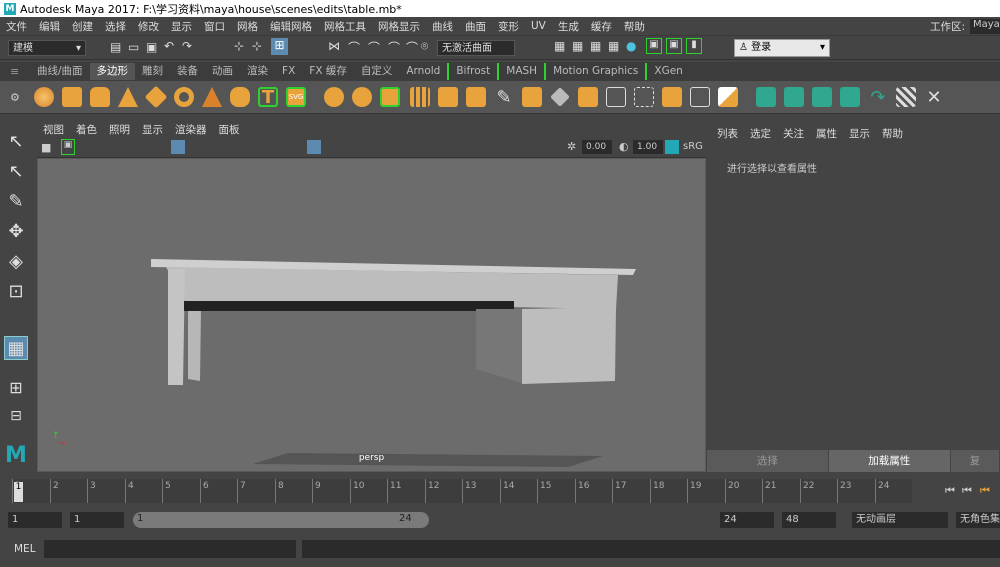 The width and height of the screenshot is (1000, 567). I want to click on playback-end-field: 24, so click(747, 520).